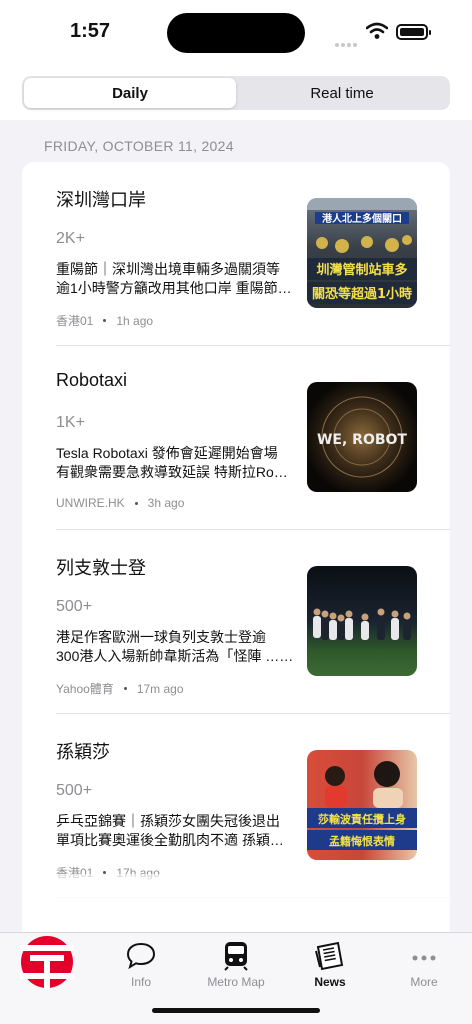  I want to click on home-indicator, so click(236, 1010).